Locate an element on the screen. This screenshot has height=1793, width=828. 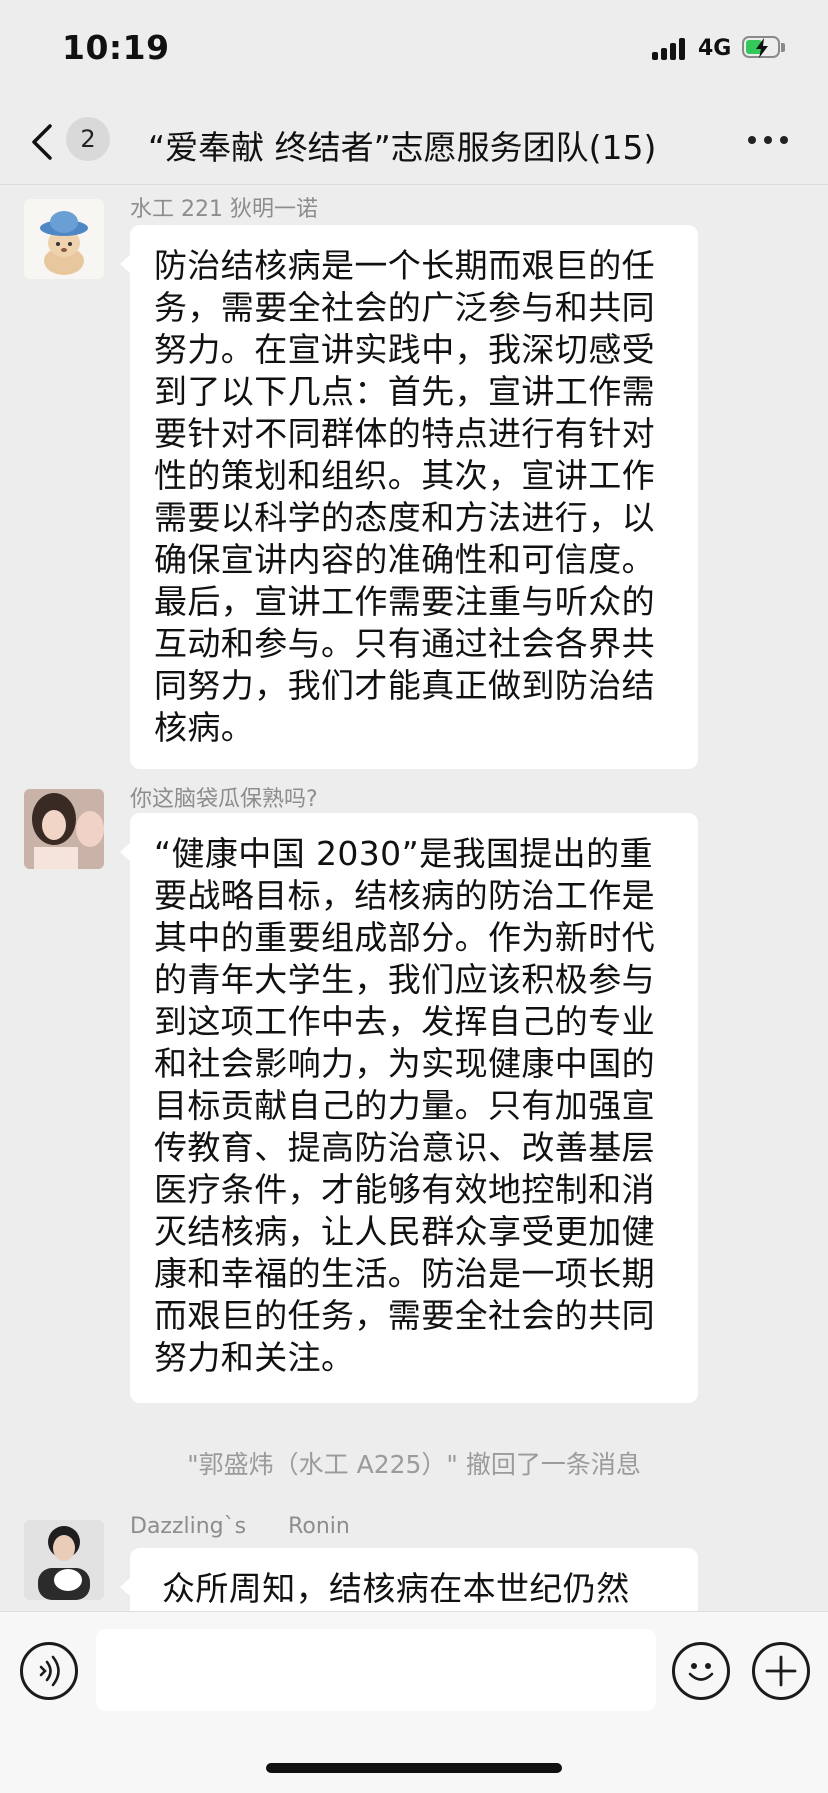
sender-name: Dazzling`s Ronin is located at coordinates (240, 1526).